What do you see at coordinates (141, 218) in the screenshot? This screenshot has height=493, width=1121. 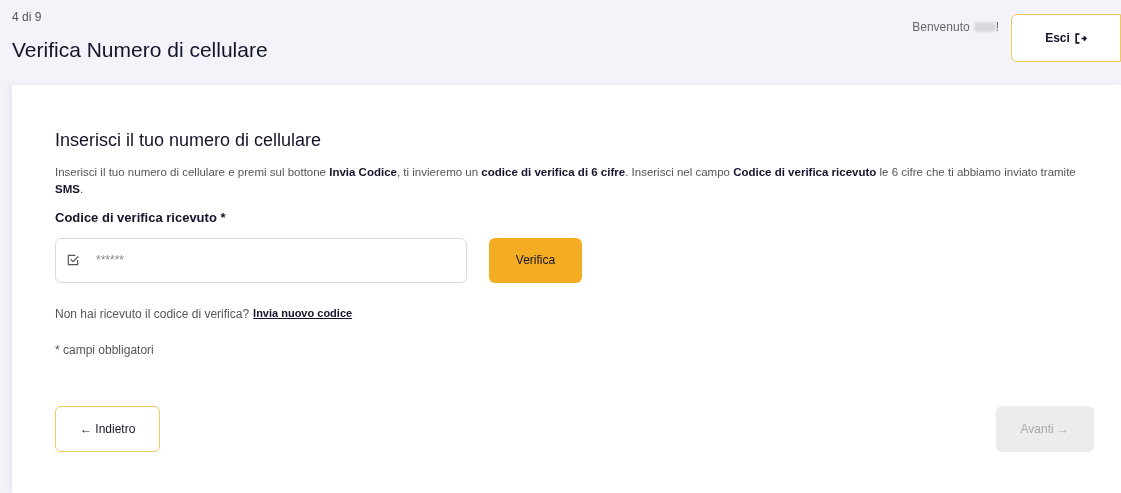 I see `field-label: Codice di verifica ricevuto *` at bounding box center [141, 218].